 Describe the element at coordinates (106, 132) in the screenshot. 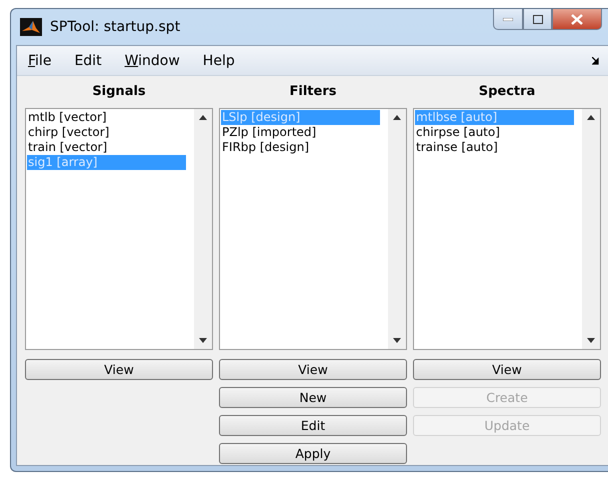

I see `list-item: chirp [vector]` at that location.